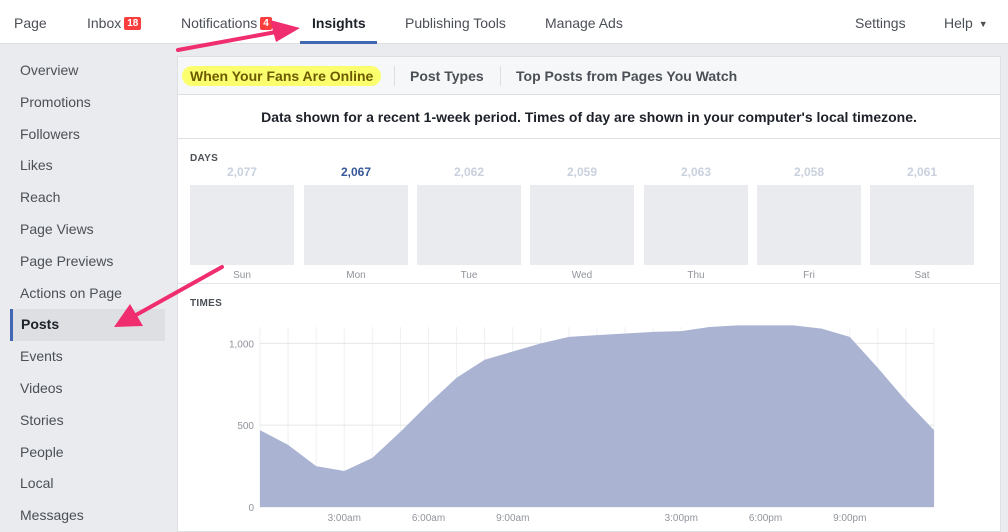 This screenshot has width=1008, height=532. Describe the element at coordinates (765, 518) in the screenshot. I see `x-tick-label: 6:00pm` at that location.